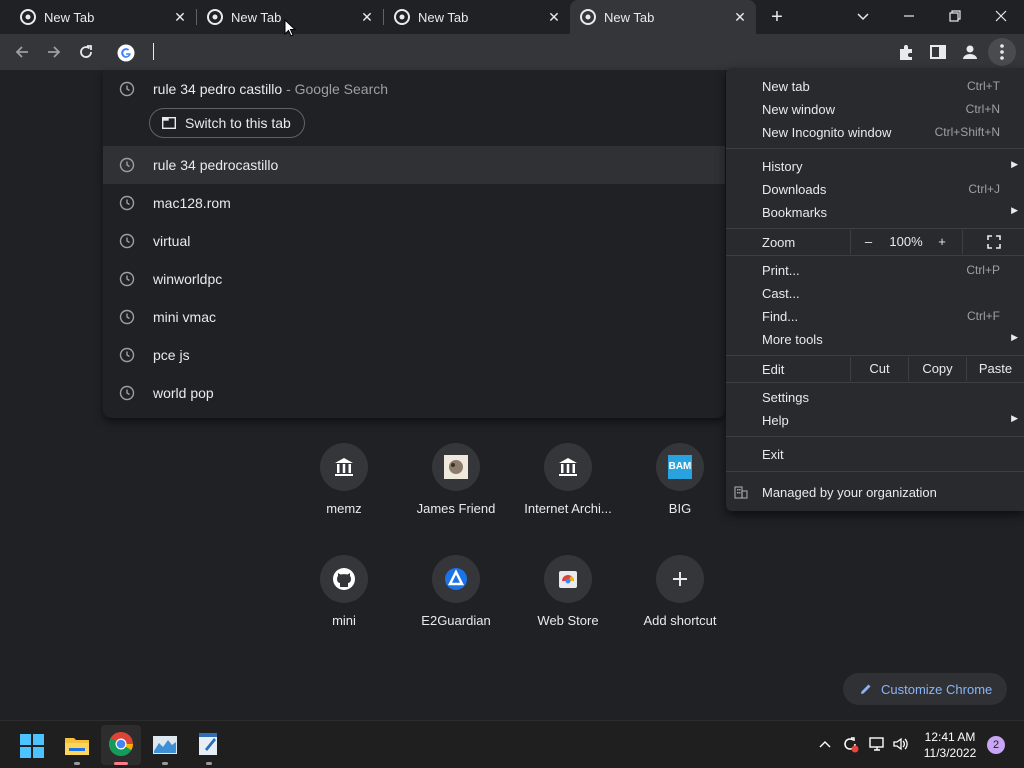 This screenshot has width=1024, height=768. What do you see at coordinates (937, 369) in the screenshot?
I see `copy-button: Copy` at bounding box center [937, 369].